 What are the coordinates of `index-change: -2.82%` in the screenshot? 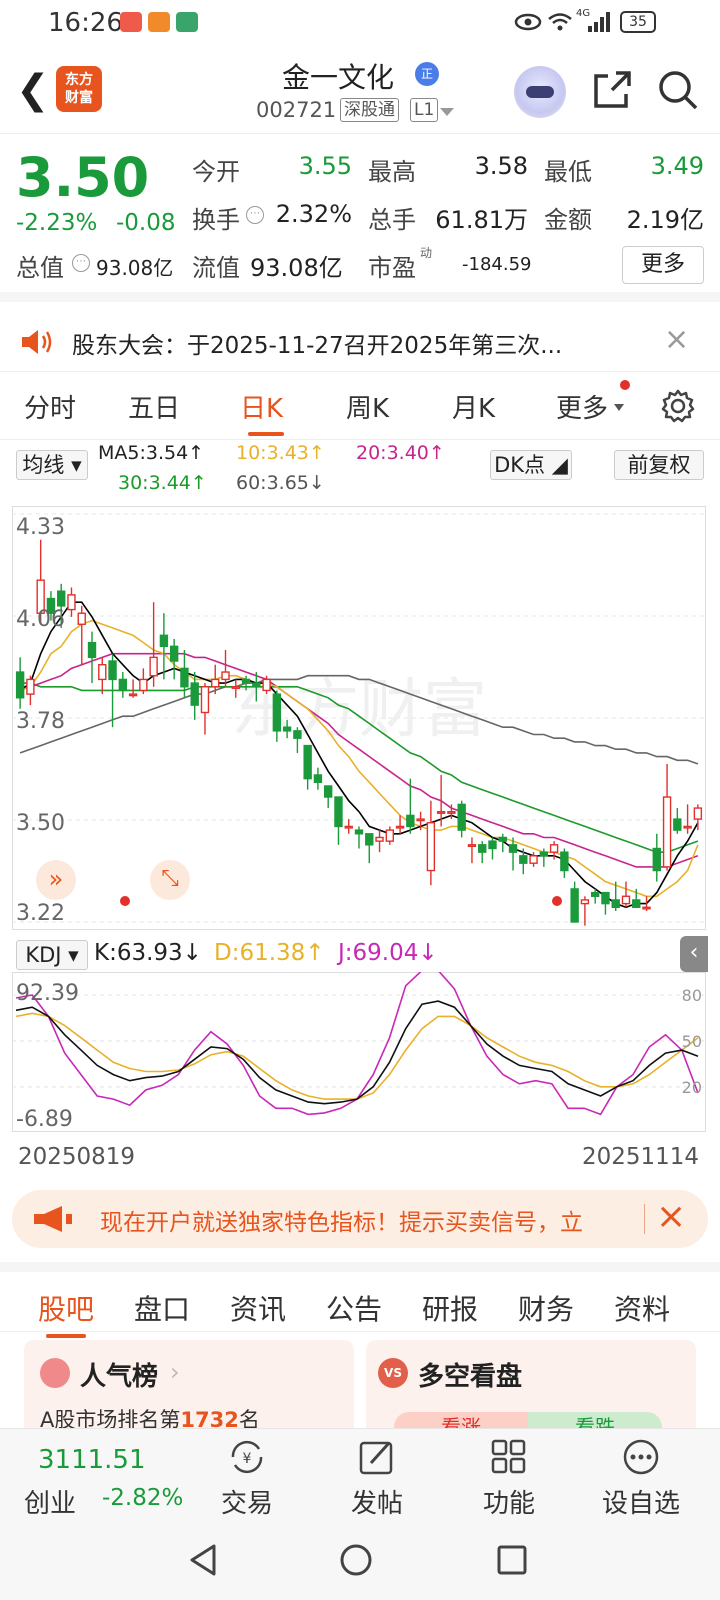 It's located at (143, 1498).